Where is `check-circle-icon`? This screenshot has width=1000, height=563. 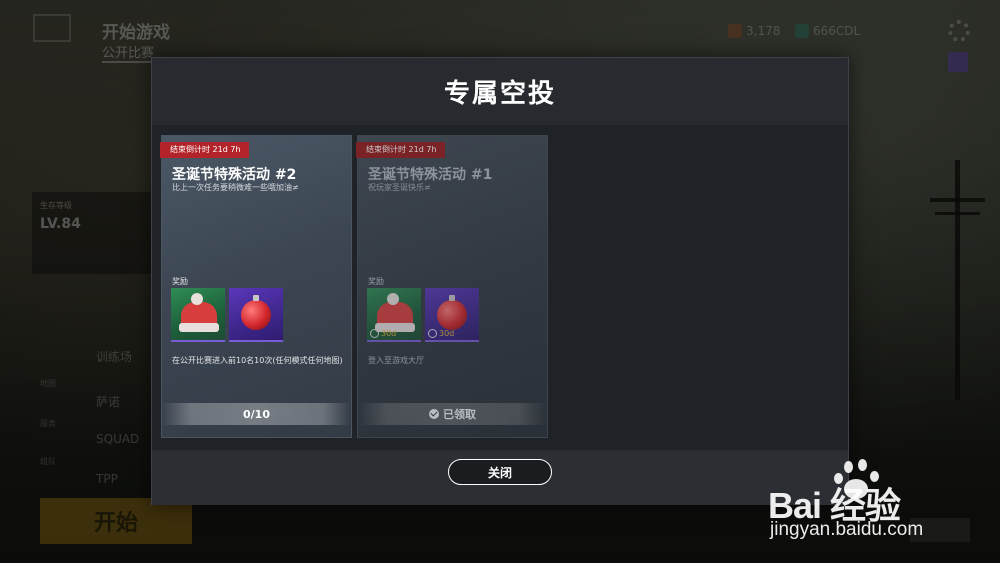
check-circle-icon is located at coordinates (434, 414).